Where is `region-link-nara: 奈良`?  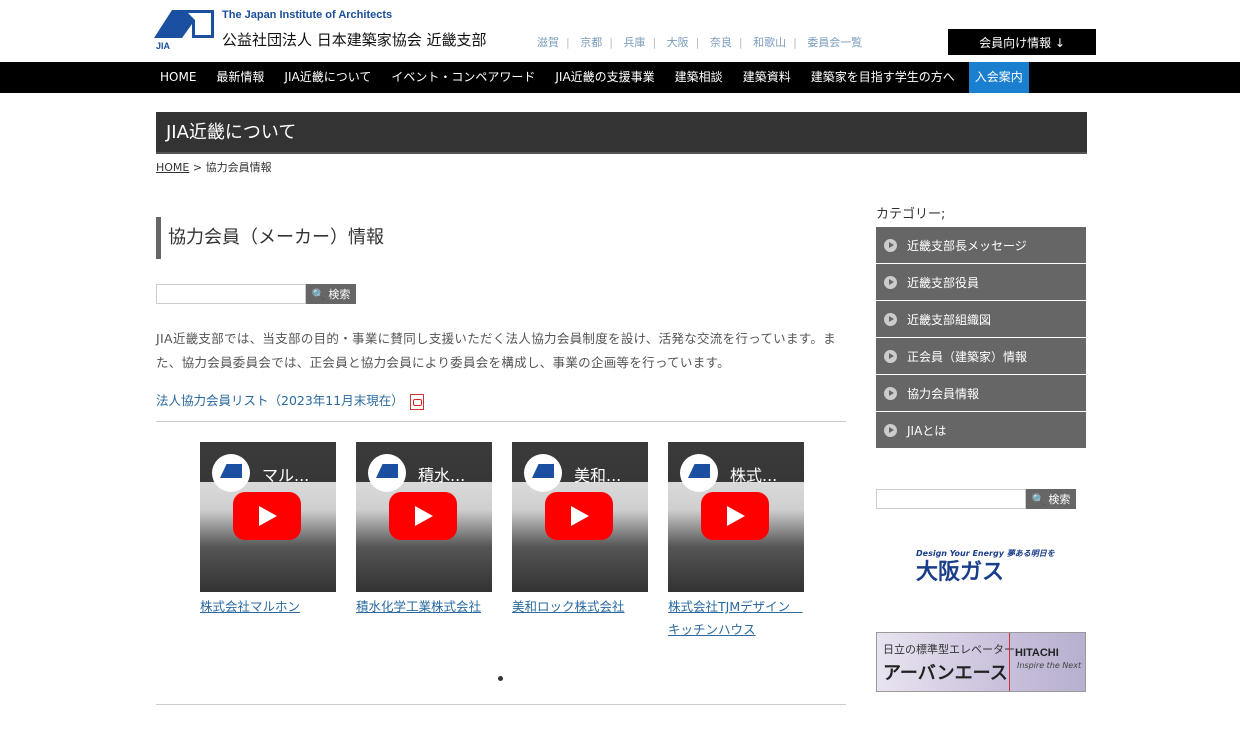
region-link-nara: 奈良 is located at coordinates (721, 42).